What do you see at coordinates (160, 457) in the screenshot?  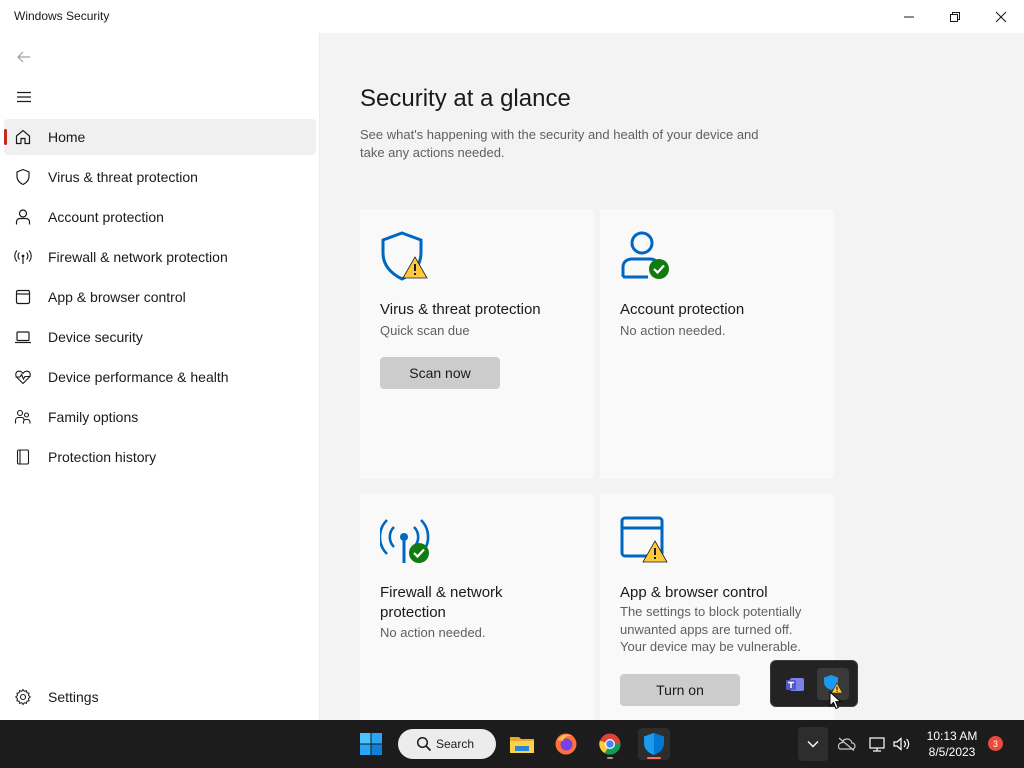 I see `sidebar-item-protection-history: Protection history` at bounding box center [160, 457].